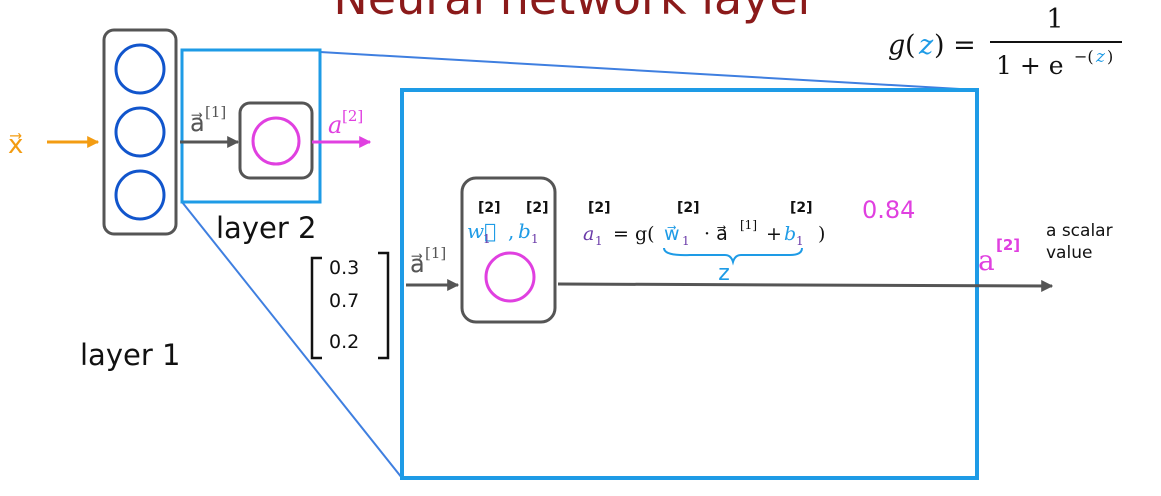 The height and width of the screenshot is (496, 1161). What do you see at coordinates (821, 234) in the screenshot?
I see `eq-close: )` at bounding box center [821, 234].